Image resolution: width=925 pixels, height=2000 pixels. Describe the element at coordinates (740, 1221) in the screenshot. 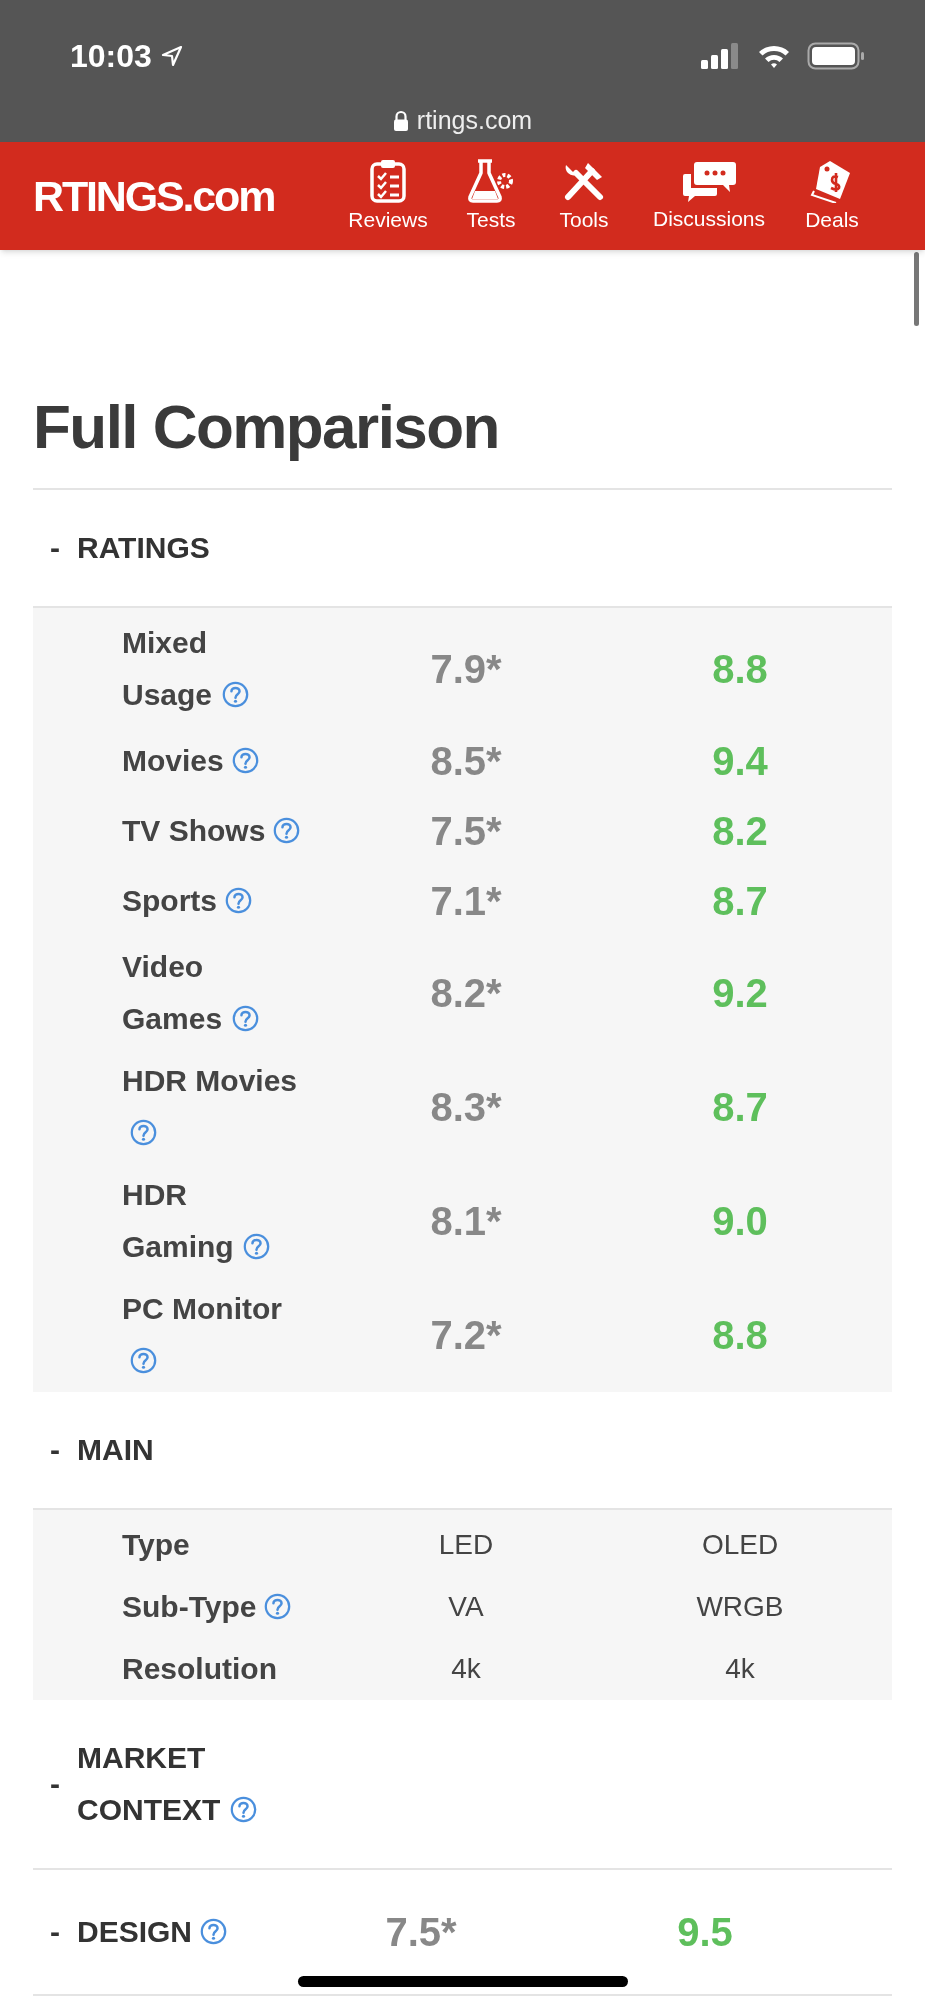

I see `score-value: 9.0` at that location.